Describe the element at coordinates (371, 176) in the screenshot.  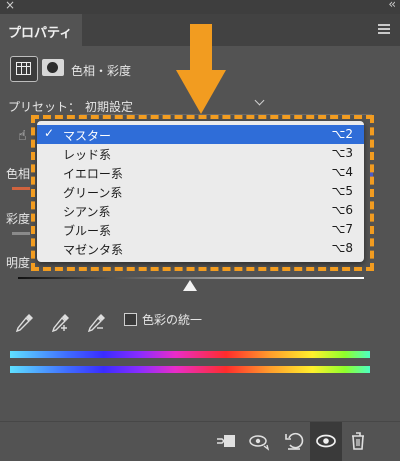
I see `hue-slider-edge` at that location.